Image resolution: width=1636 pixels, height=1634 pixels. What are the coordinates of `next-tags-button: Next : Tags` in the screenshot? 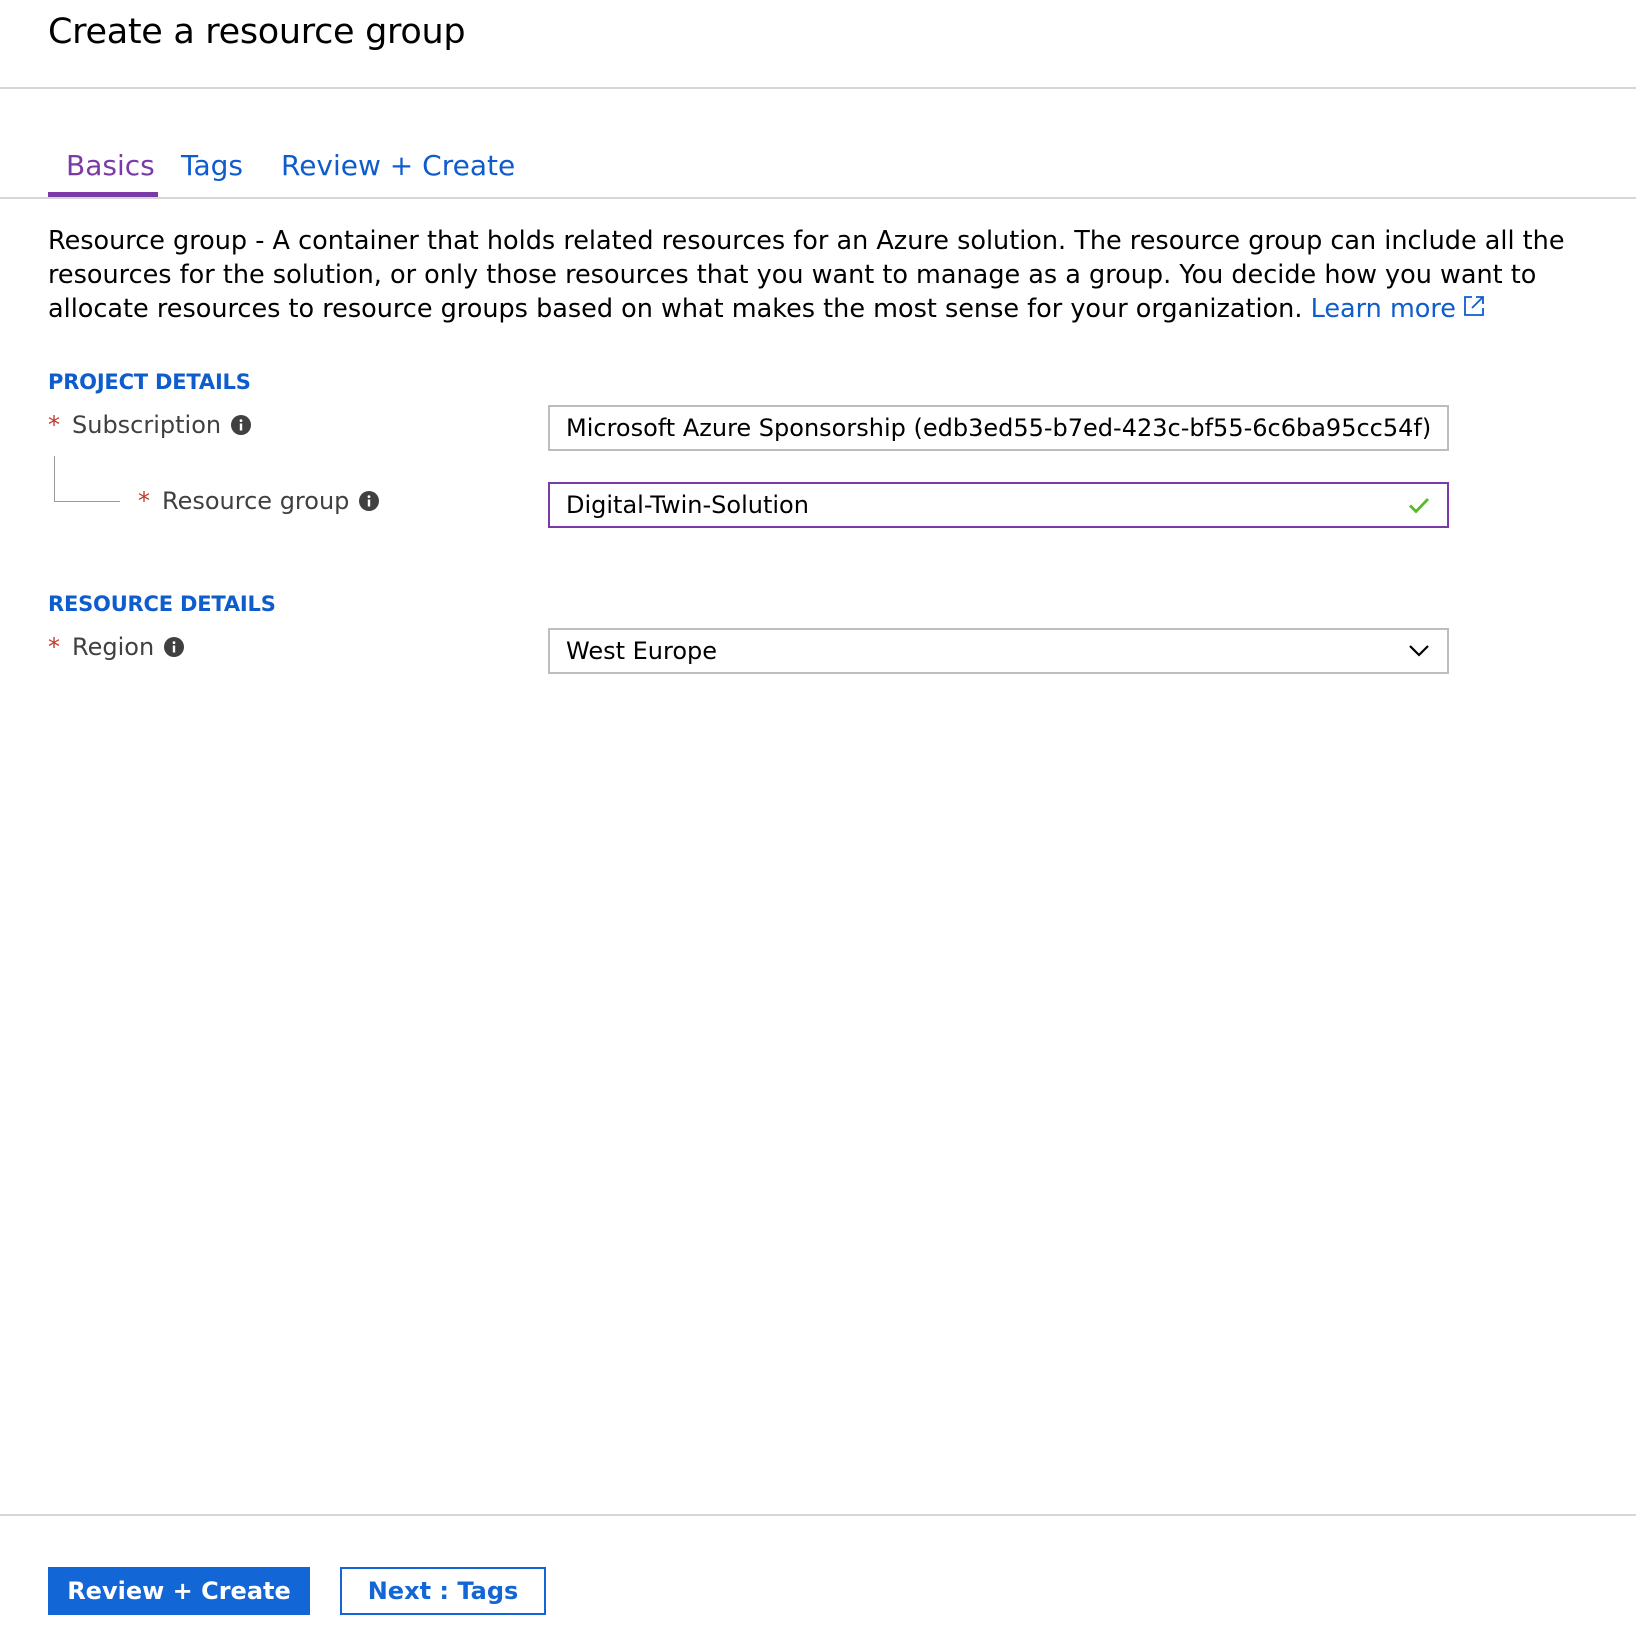 It's located at (443, 1591).